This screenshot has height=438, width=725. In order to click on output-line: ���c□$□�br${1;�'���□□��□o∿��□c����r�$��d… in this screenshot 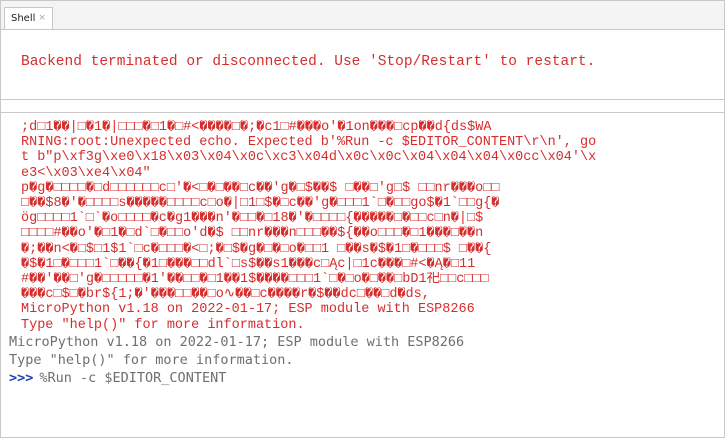, I will do `click(225, 295)`.